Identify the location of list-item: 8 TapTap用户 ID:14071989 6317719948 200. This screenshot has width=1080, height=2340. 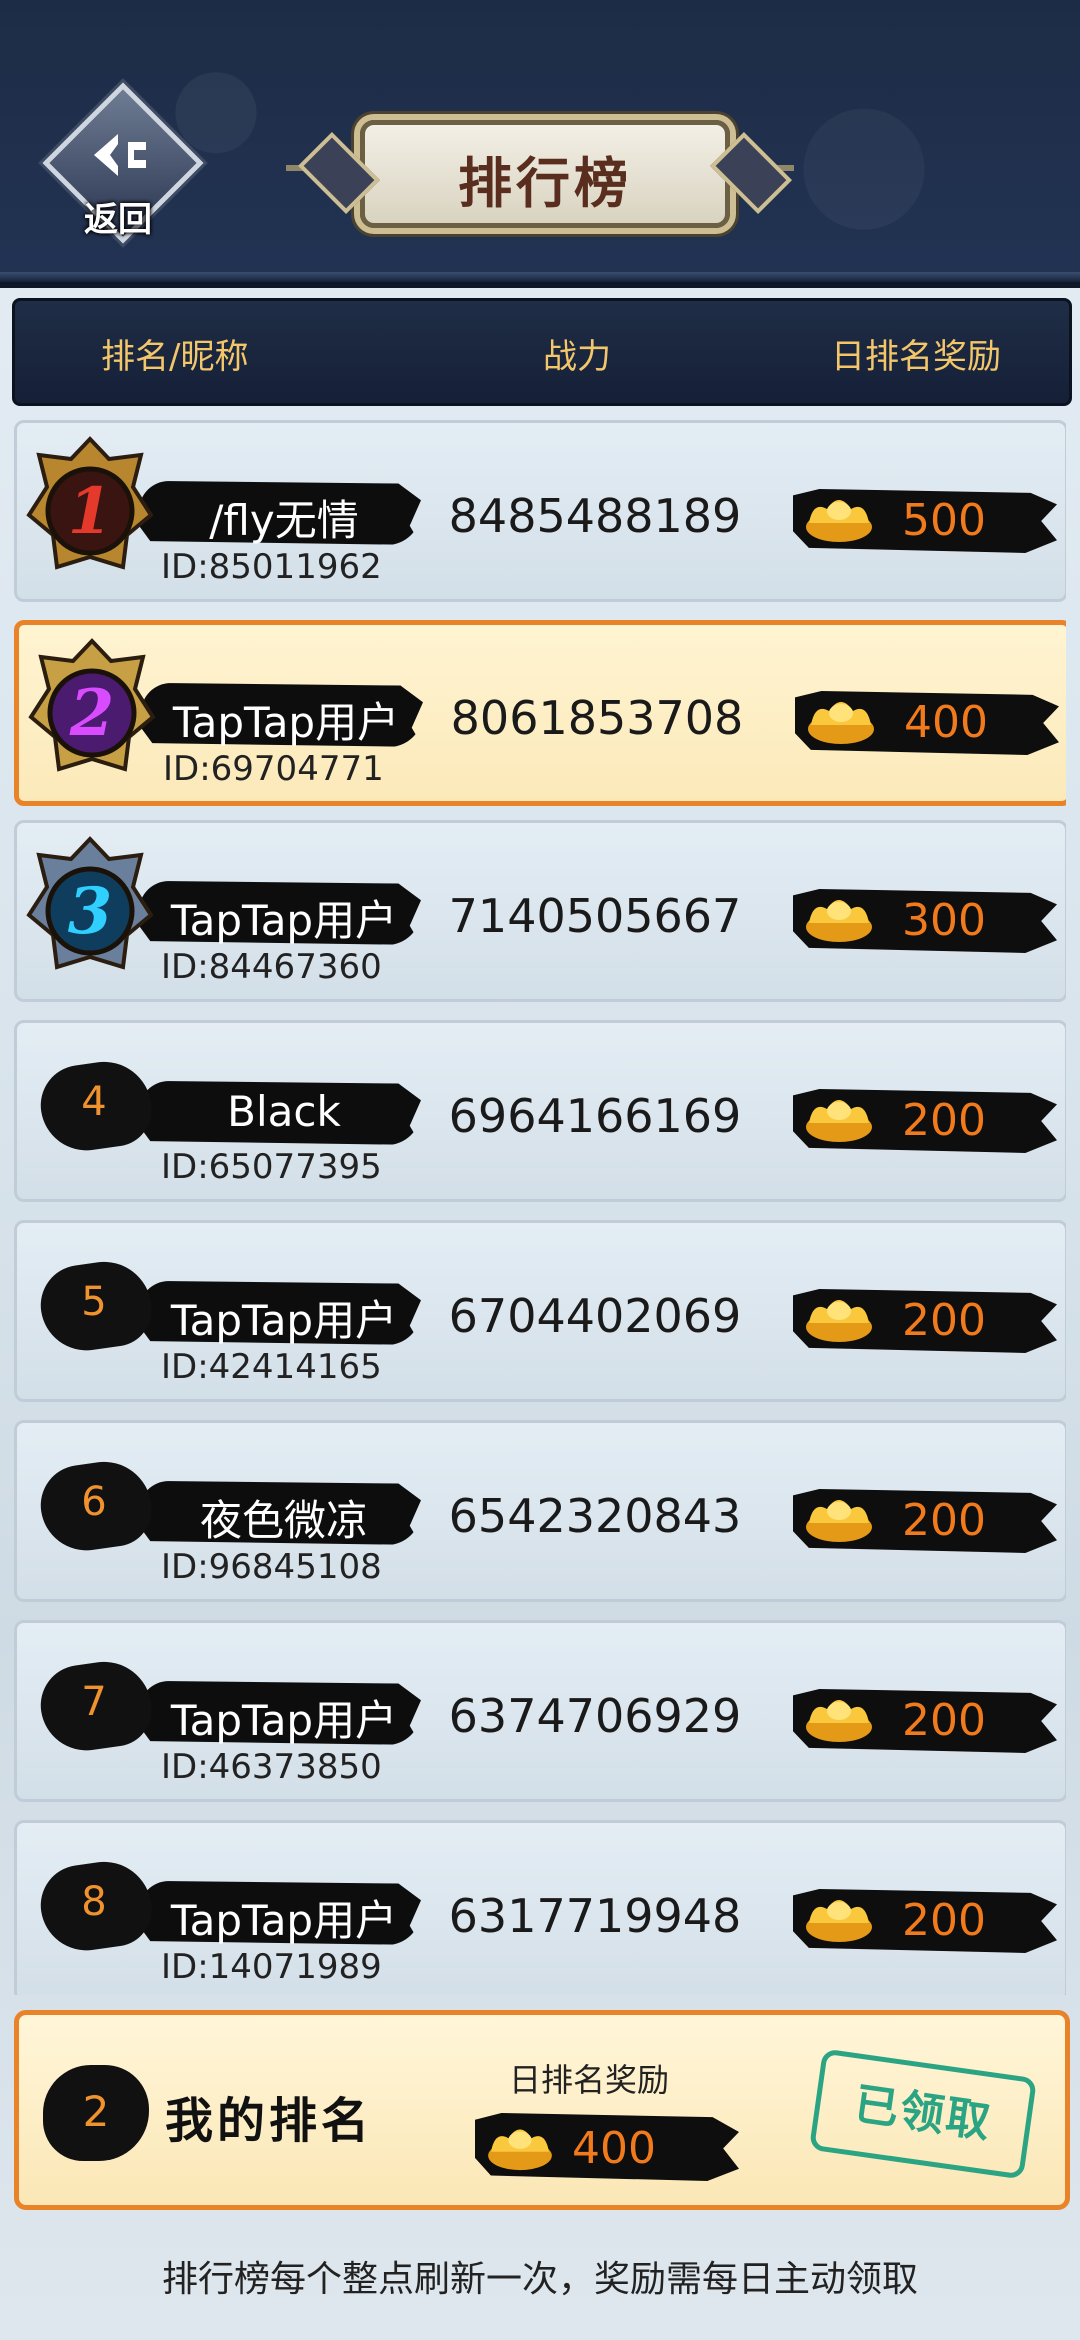
(540, 1907).